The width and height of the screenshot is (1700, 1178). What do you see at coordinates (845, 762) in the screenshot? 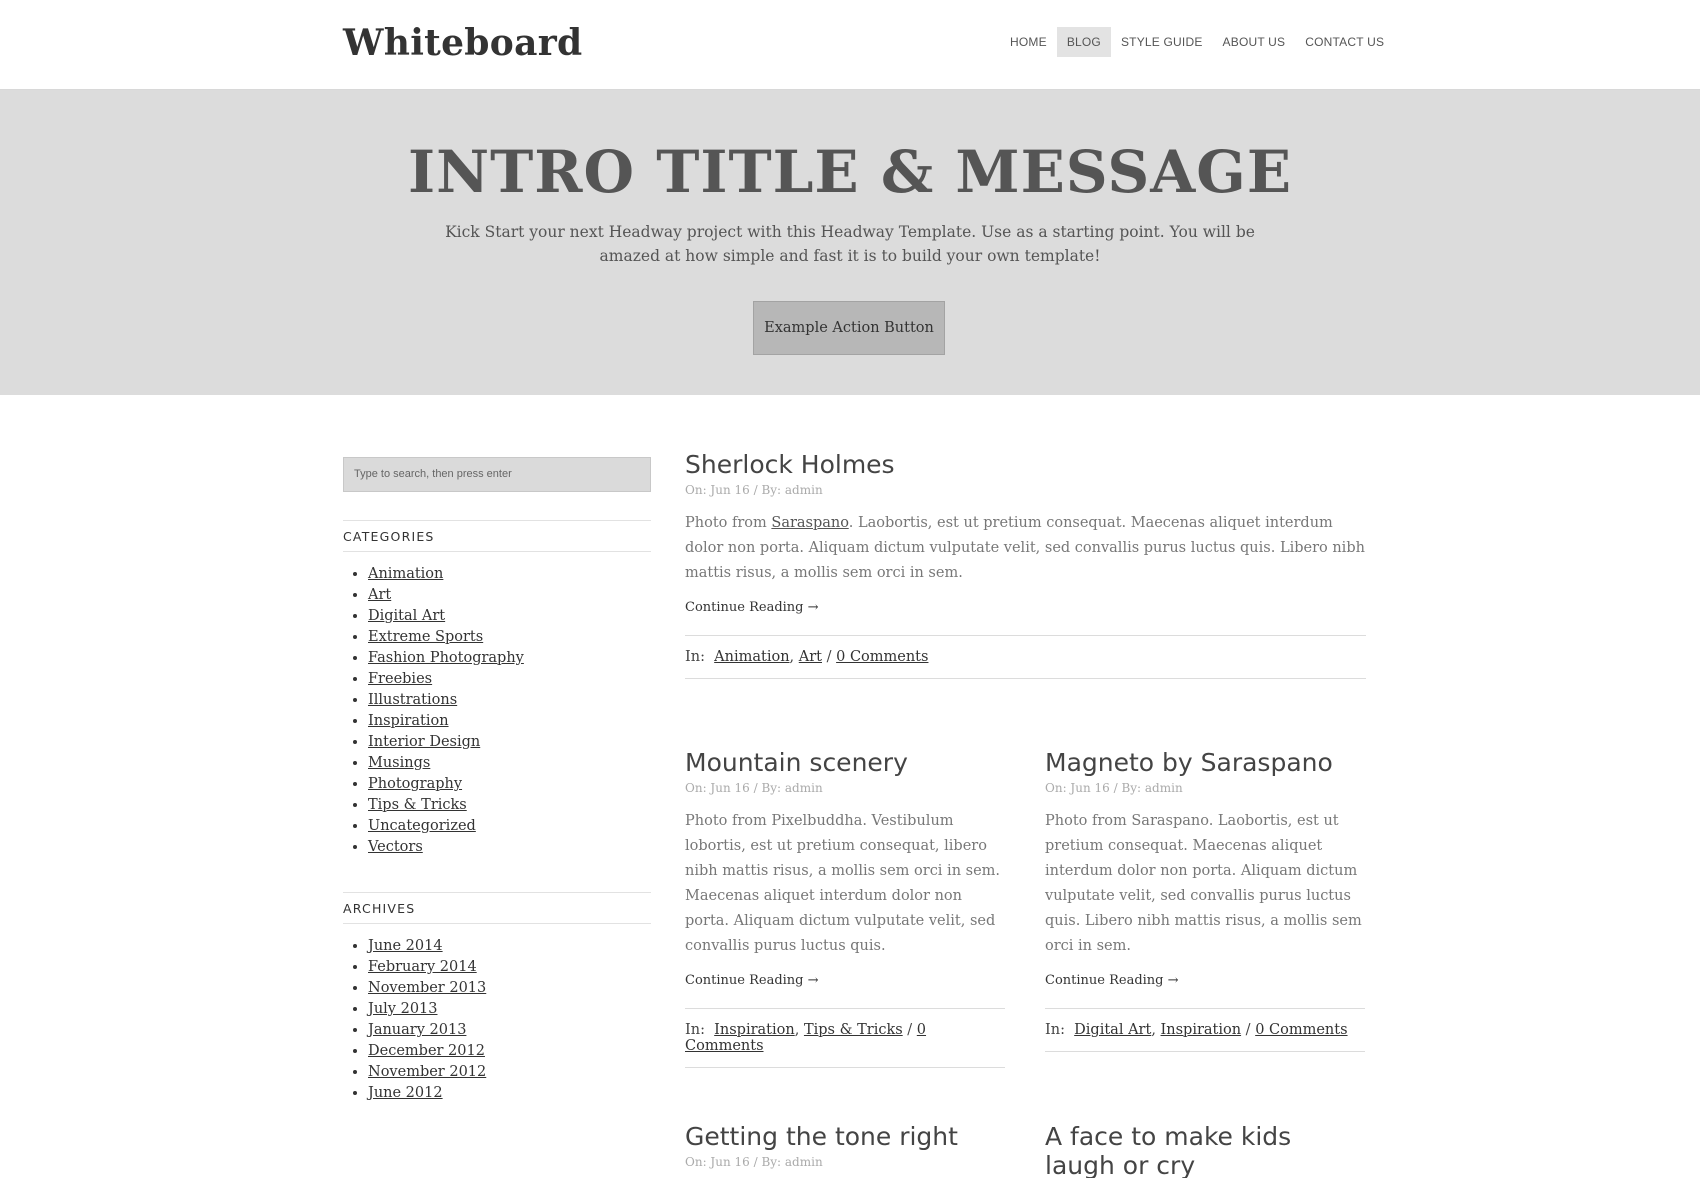
I see `post-title: Mountain scenery` at bounding box center [845, 762].